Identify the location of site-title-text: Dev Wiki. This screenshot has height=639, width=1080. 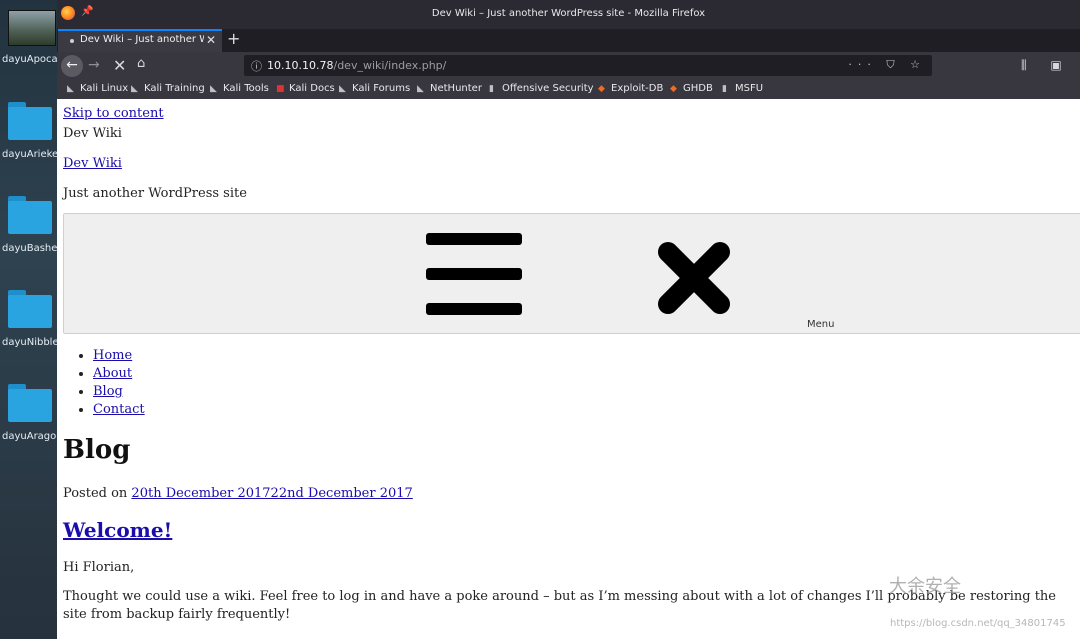
(92, 133).